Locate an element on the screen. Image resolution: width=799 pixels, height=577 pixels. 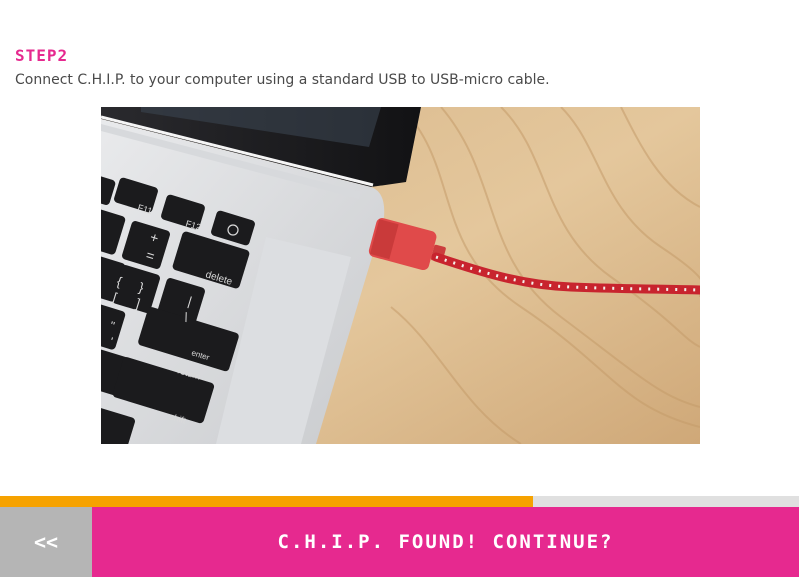
progress-bar is located at coordinates (399, 501).